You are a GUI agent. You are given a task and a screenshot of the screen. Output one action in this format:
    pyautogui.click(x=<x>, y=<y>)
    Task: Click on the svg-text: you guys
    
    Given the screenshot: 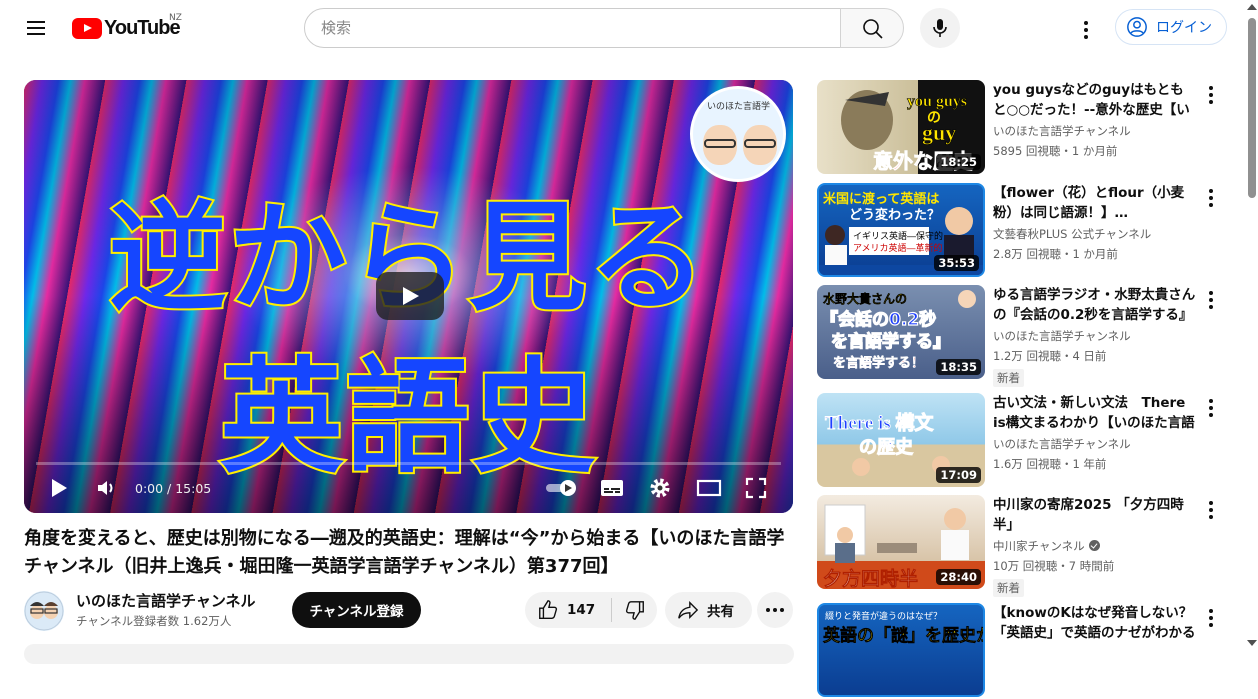 What is the action you would take?
    pyautogui.click(x=937, y=101)
    